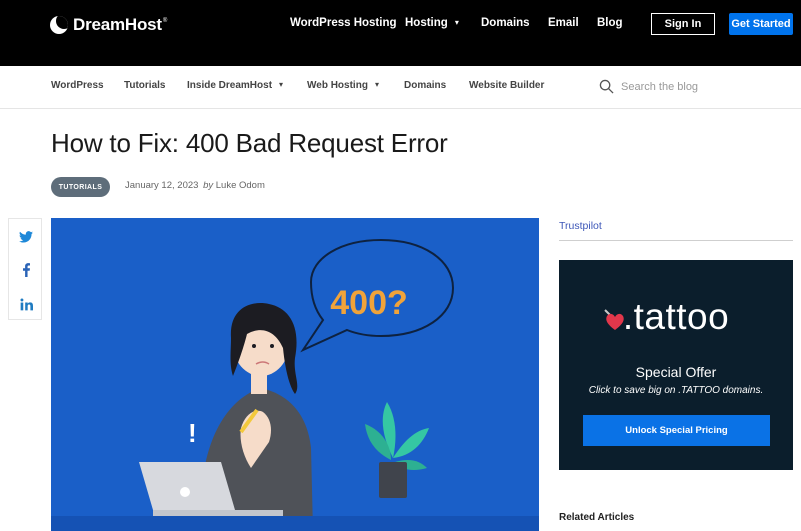  I want to click on ad-offer-subtitle: Click to save big on .TATTOO domains., so click(676, 390).